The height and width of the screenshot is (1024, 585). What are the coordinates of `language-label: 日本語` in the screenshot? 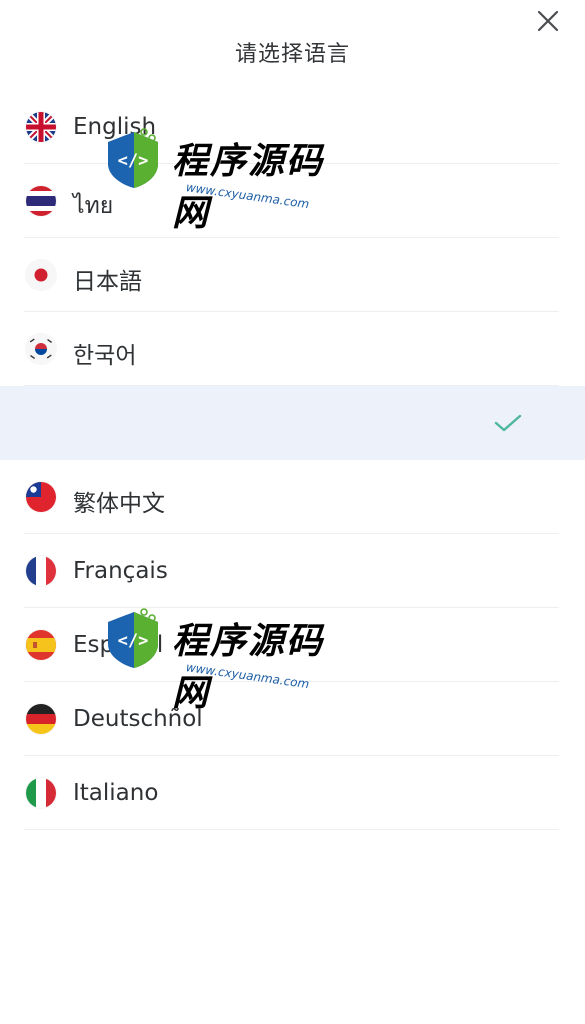 It's located at (107, 282).